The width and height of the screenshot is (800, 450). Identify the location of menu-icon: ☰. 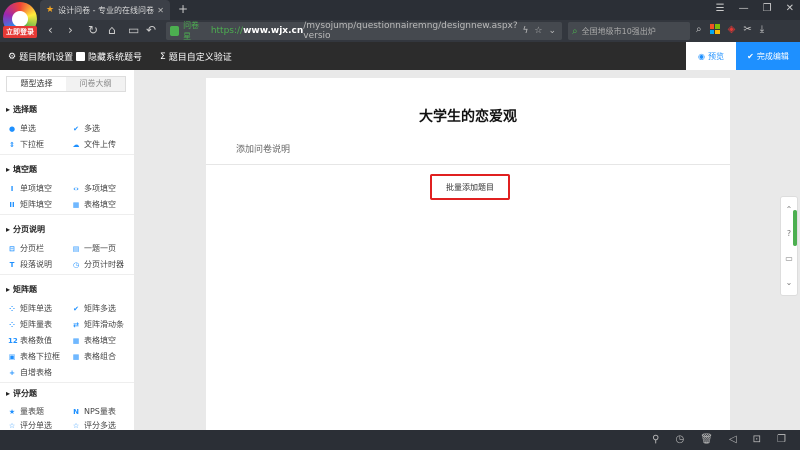
(720, 8).